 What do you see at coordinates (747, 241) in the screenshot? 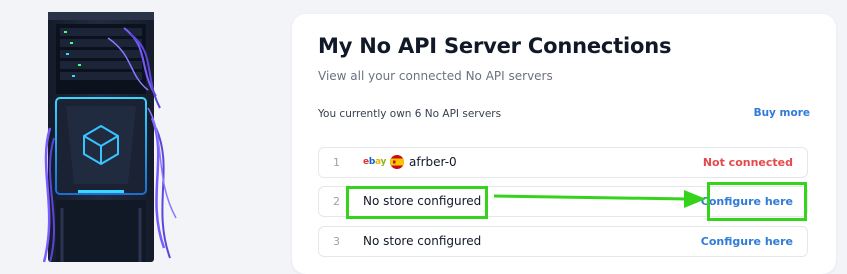
I see `configure-here-link: Configure here` at bounding box center [747, 241].